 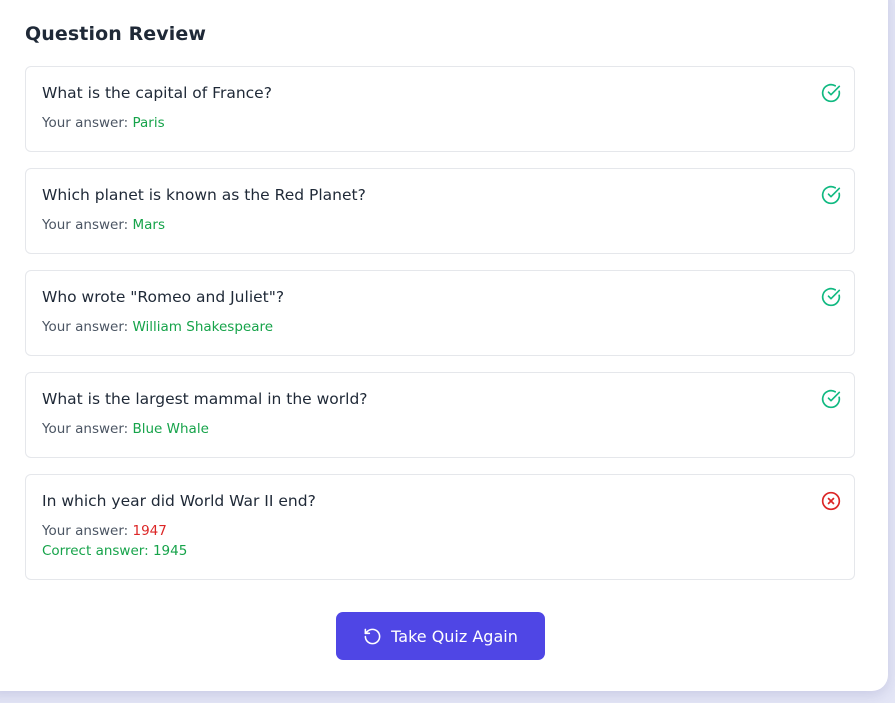 What do you see at coordinates (831, 501) in the screenshot?
I see `x-circle-icon` at bounding box center [831, 501].